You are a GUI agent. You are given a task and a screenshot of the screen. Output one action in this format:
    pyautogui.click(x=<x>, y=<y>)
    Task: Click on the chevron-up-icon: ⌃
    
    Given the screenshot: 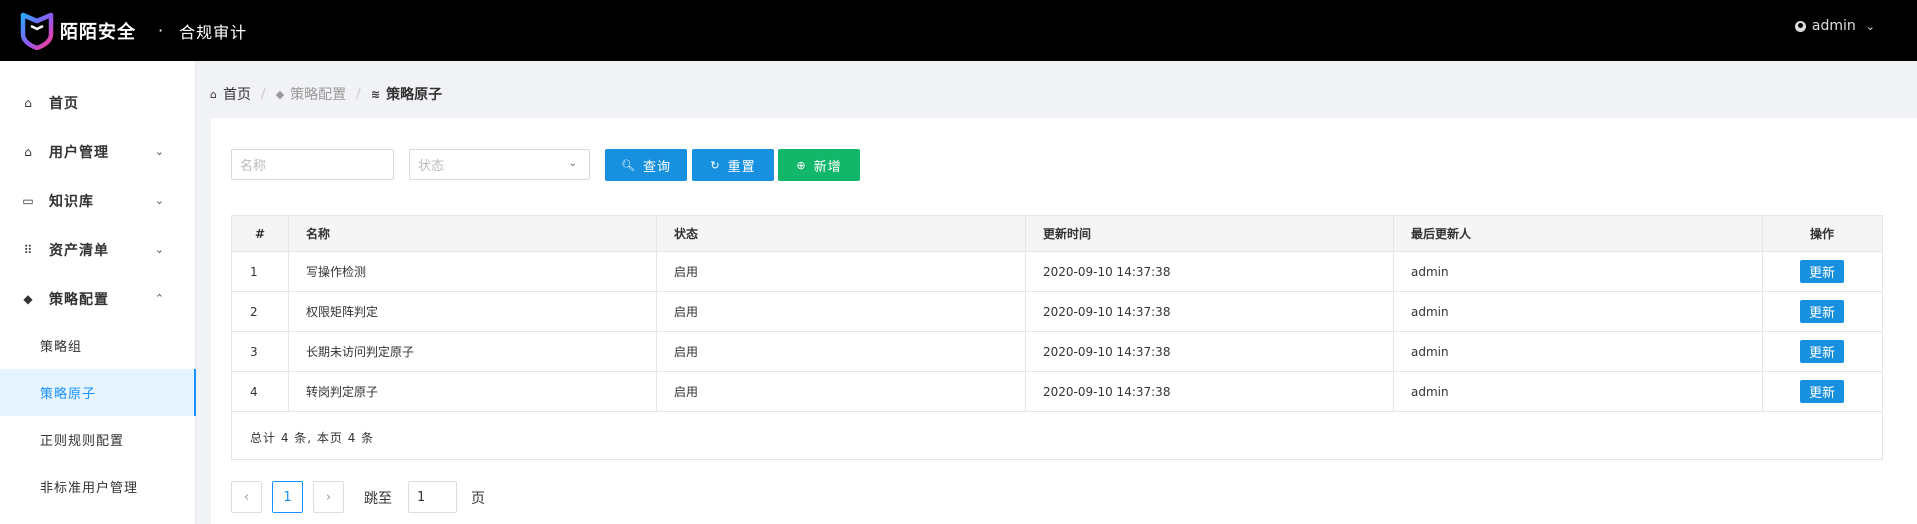 What is the action you would take?
    pyautogui.click(x=159, y=298)
    